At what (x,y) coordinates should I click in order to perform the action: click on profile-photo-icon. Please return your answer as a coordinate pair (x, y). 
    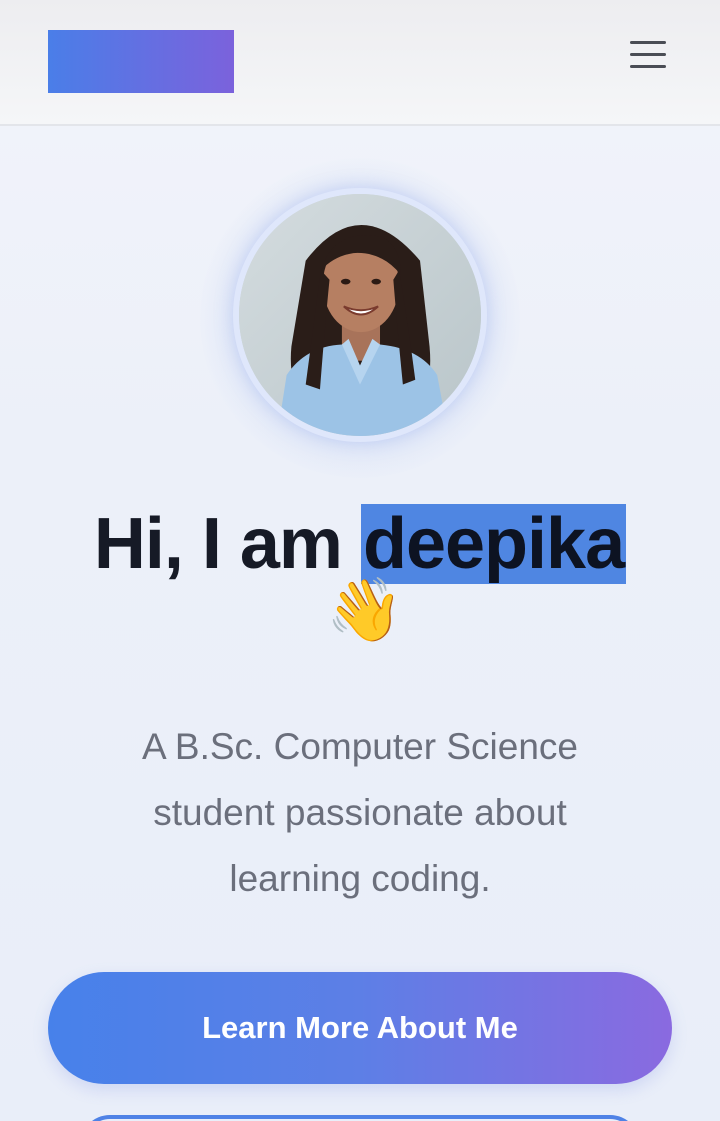
    Looking at the image, I should click on (360, 315).